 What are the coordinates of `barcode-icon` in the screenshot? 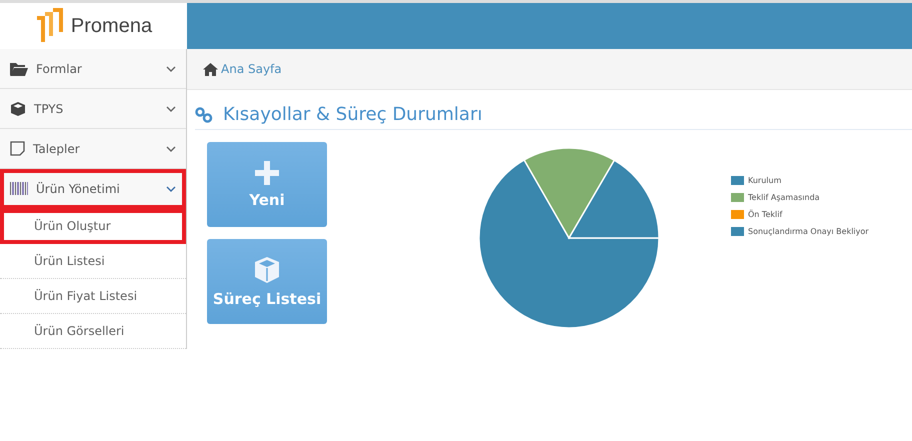 It's located at (19, 188).